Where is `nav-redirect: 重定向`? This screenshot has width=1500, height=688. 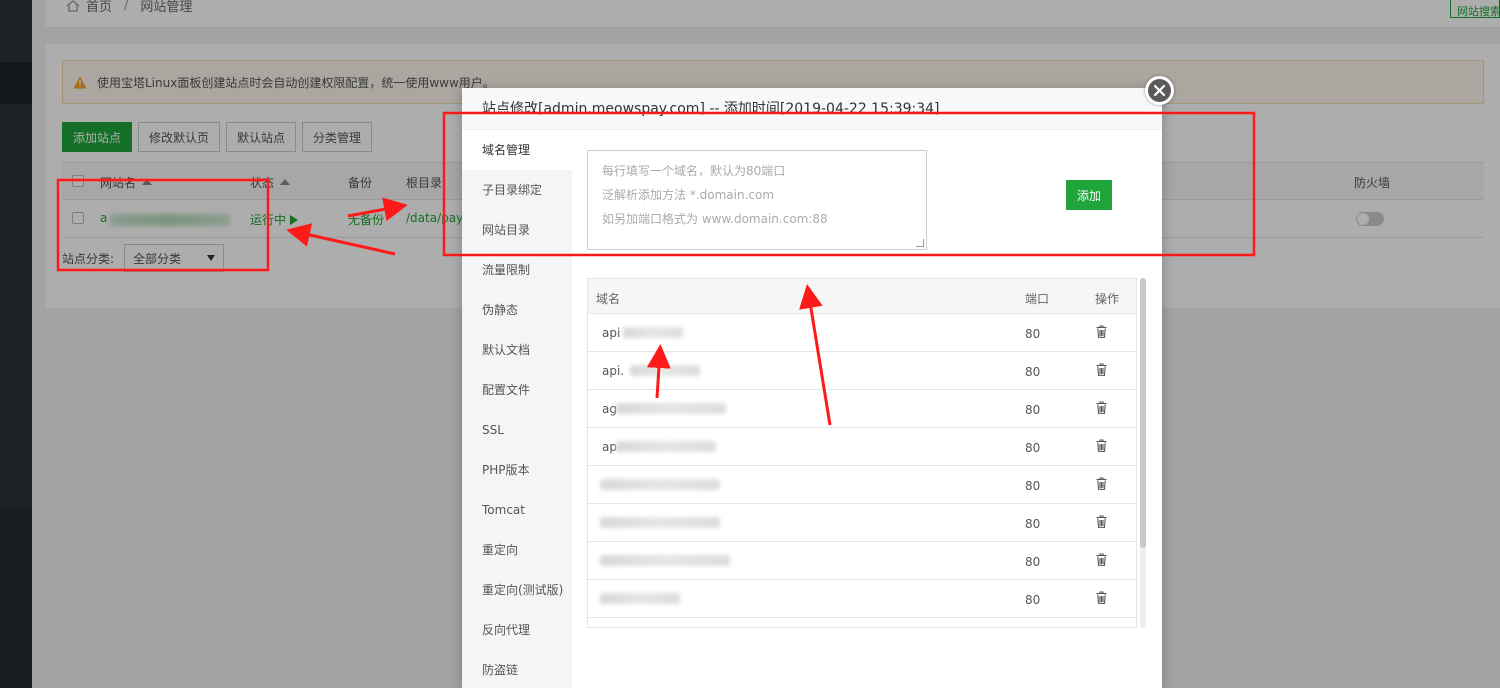 nav-redirect: 重定向 is located at coordinates (517, 550).